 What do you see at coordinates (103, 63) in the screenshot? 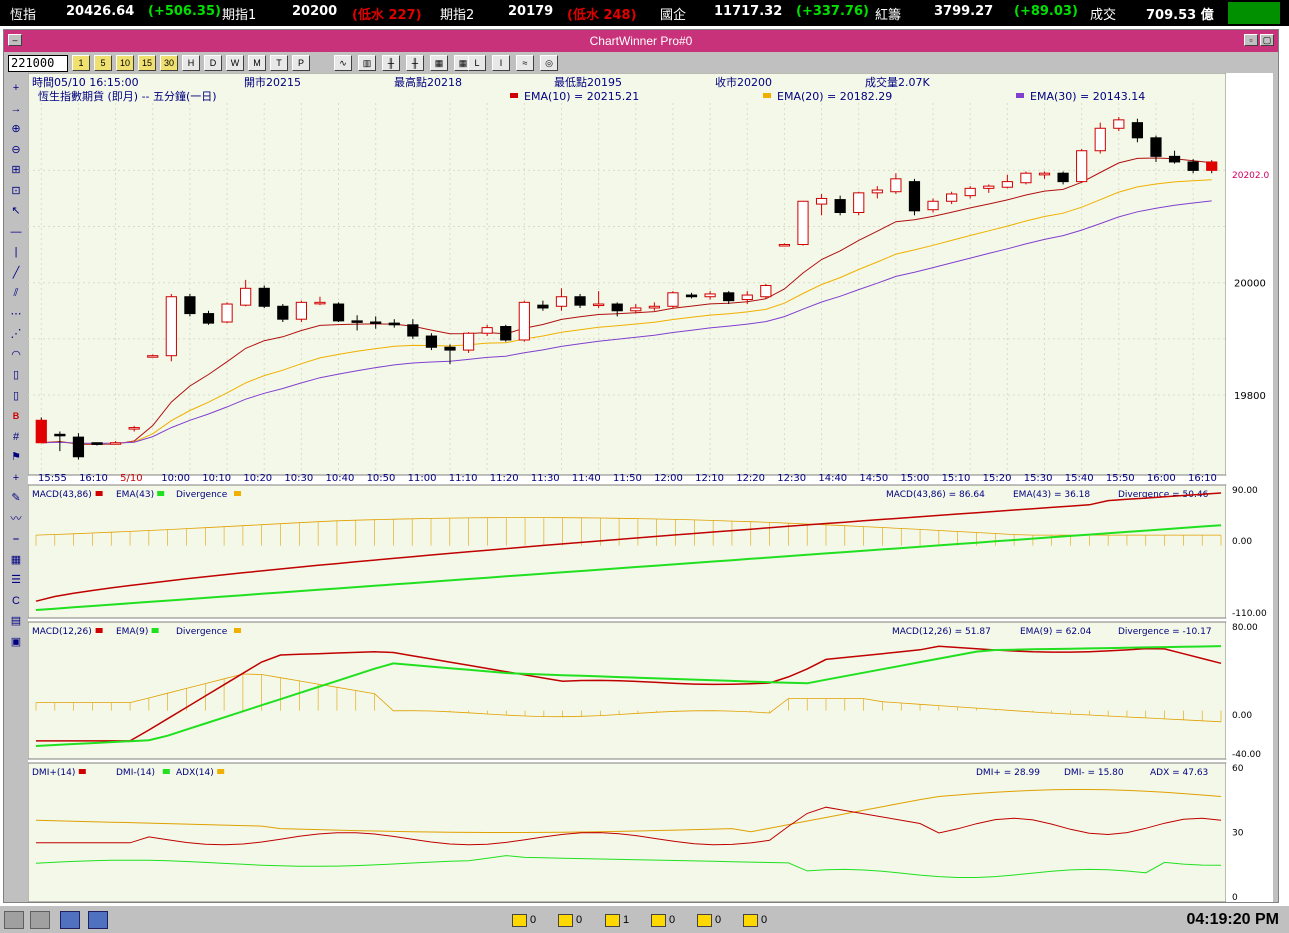
I see `interval-button-5: 5` at bounding box center [103, 63].